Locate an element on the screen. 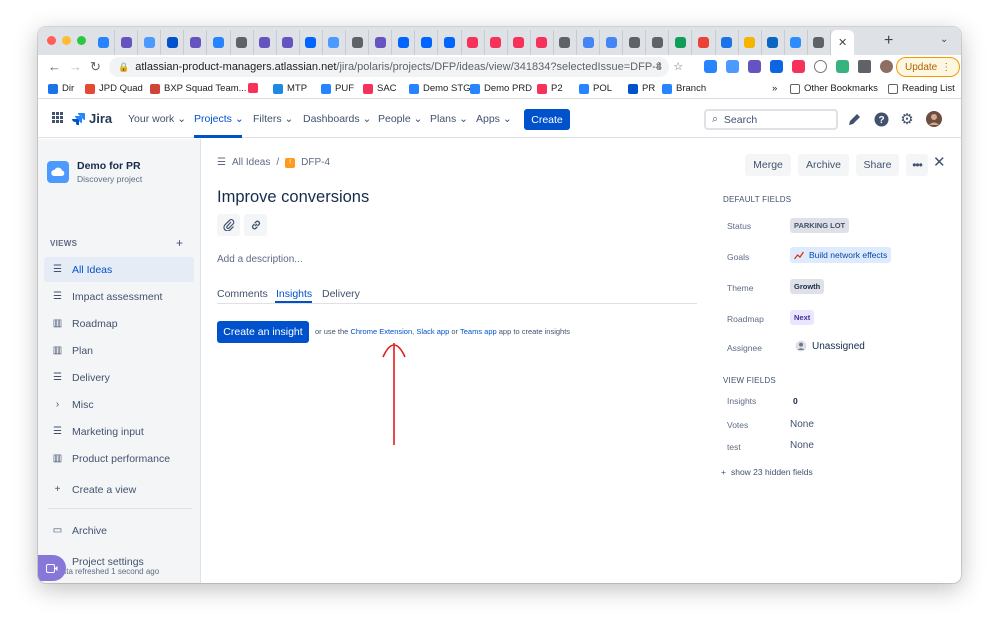 Image resolution: width=999 pixels, height=633 pixels. teams-app-link: Teams app is located at coordinates (478, 331).